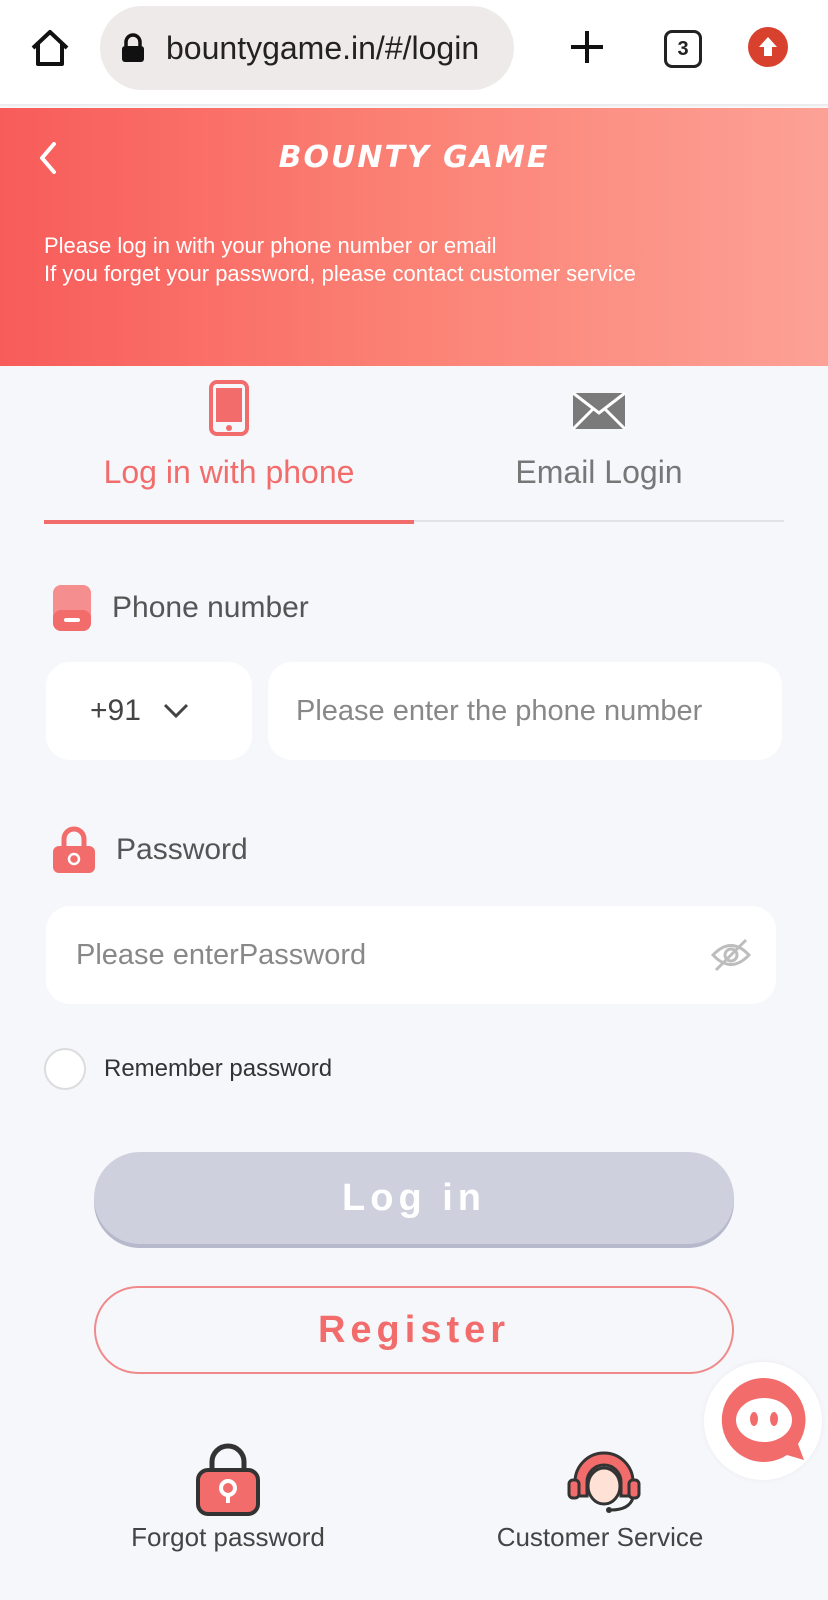  I want to click on remember-password-option: Remember password, so click(188, 1069).